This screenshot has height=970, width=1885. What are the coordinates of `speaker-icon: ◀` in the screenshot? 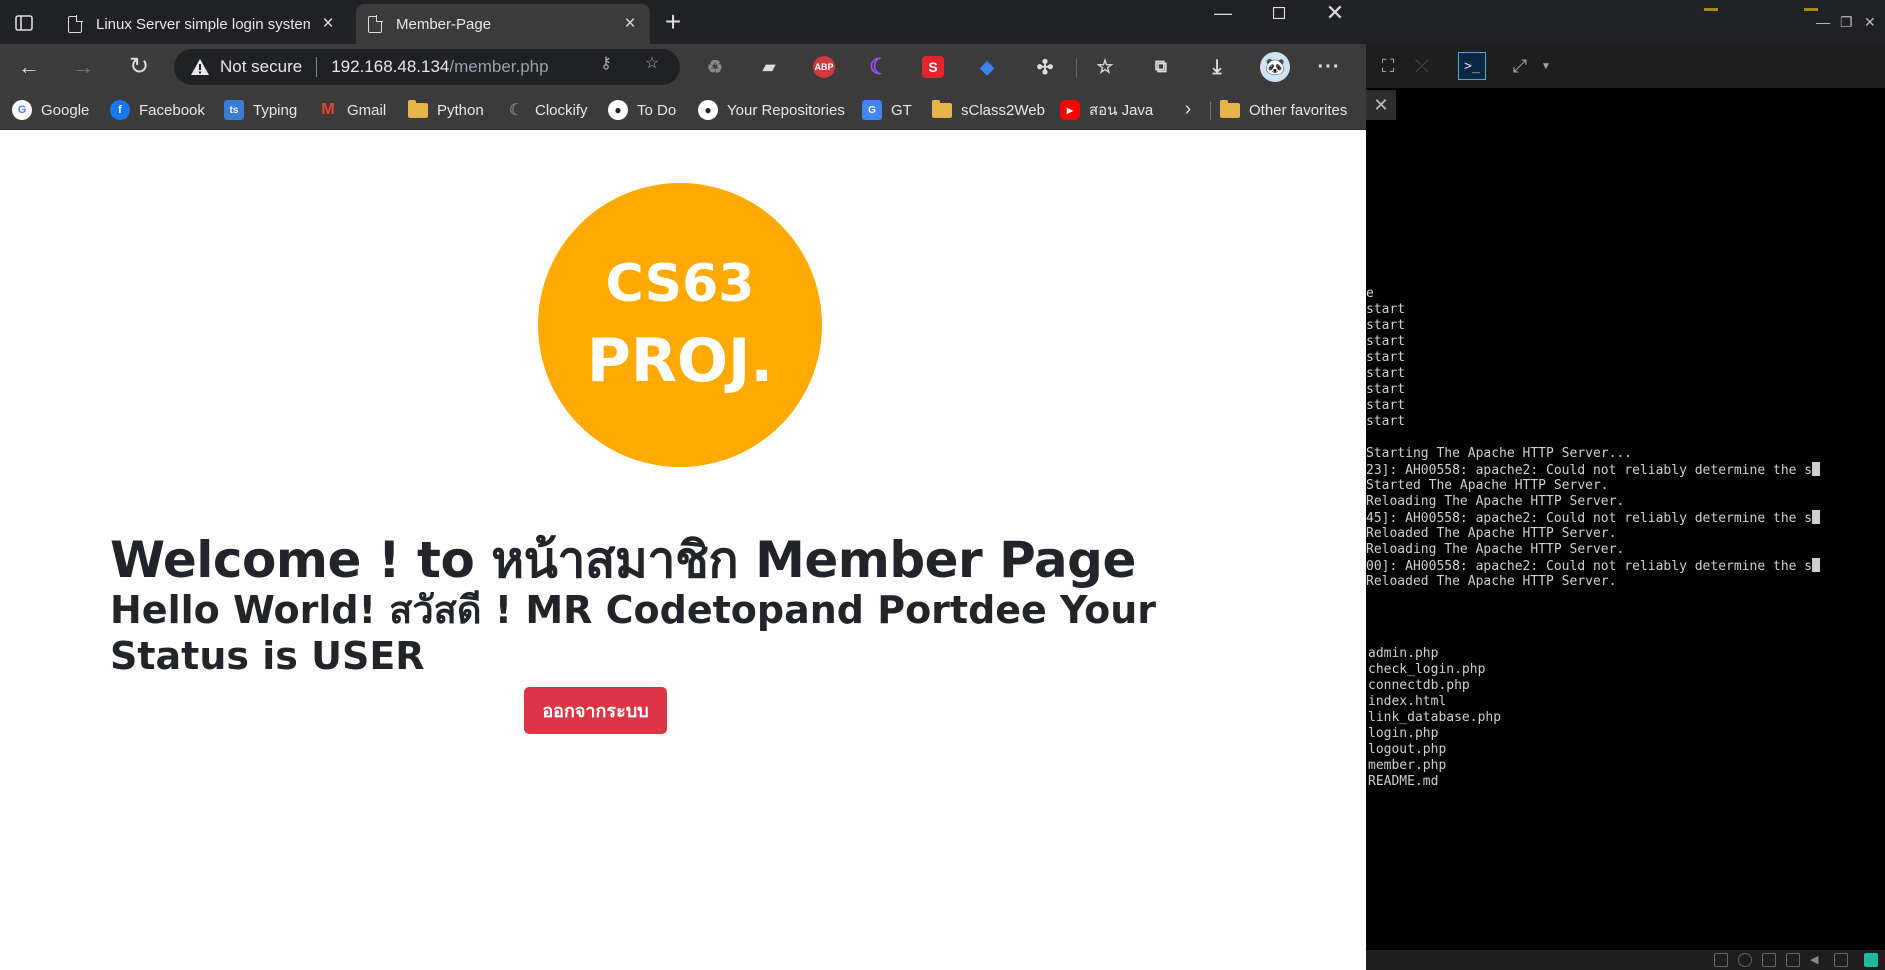 It's located at (1814, 960).